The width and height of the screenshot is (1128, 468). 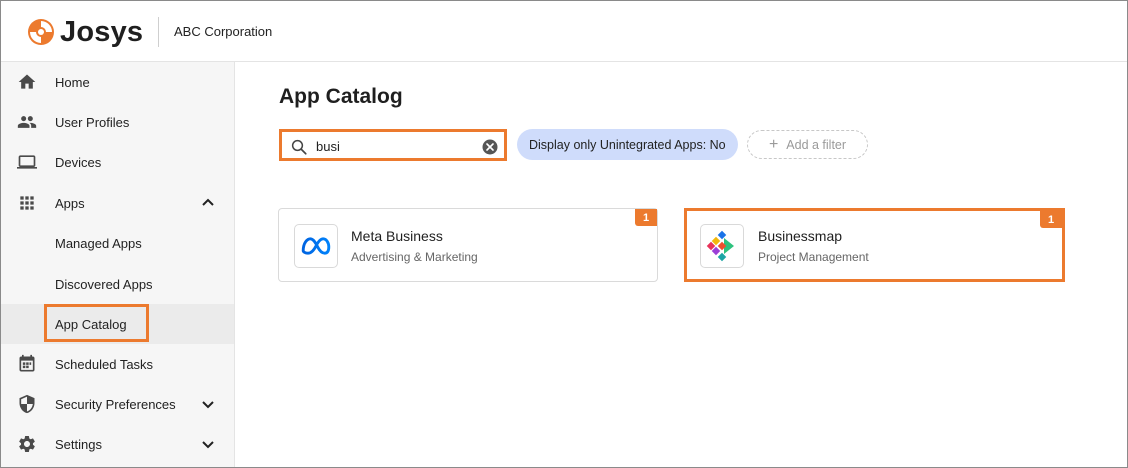 I want to click on sidebar-item-managed-apps: Managed Apps, so click(x=117, y=243).